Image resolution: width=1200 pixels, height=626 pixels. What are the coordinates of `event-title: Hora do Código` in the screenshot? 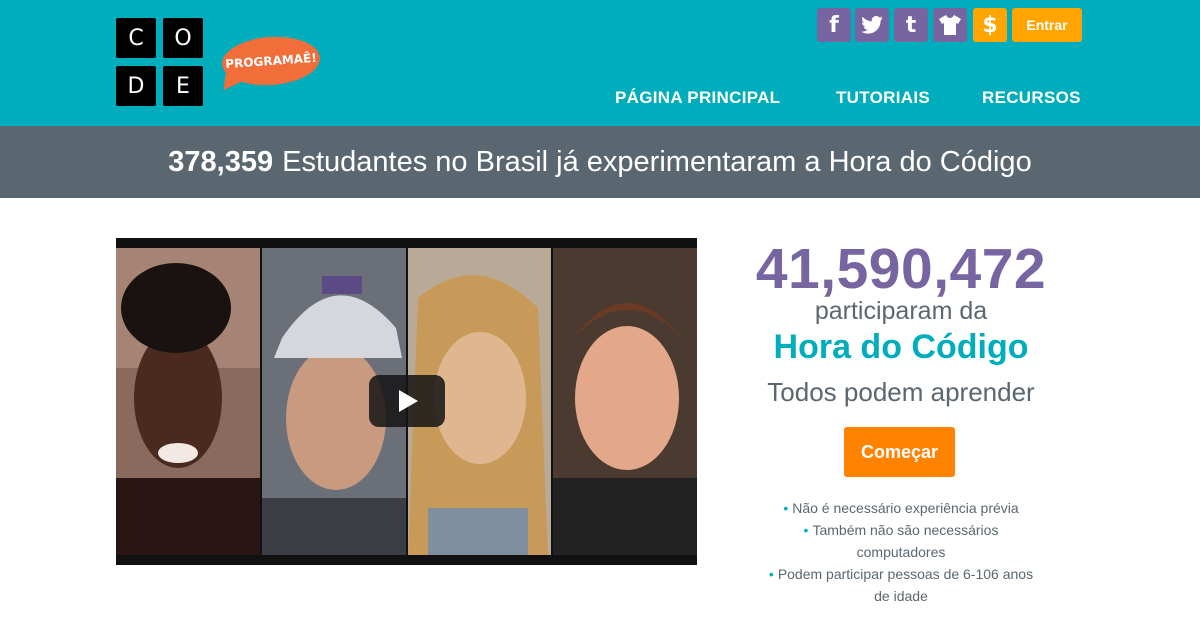 It's located at (901, 347).